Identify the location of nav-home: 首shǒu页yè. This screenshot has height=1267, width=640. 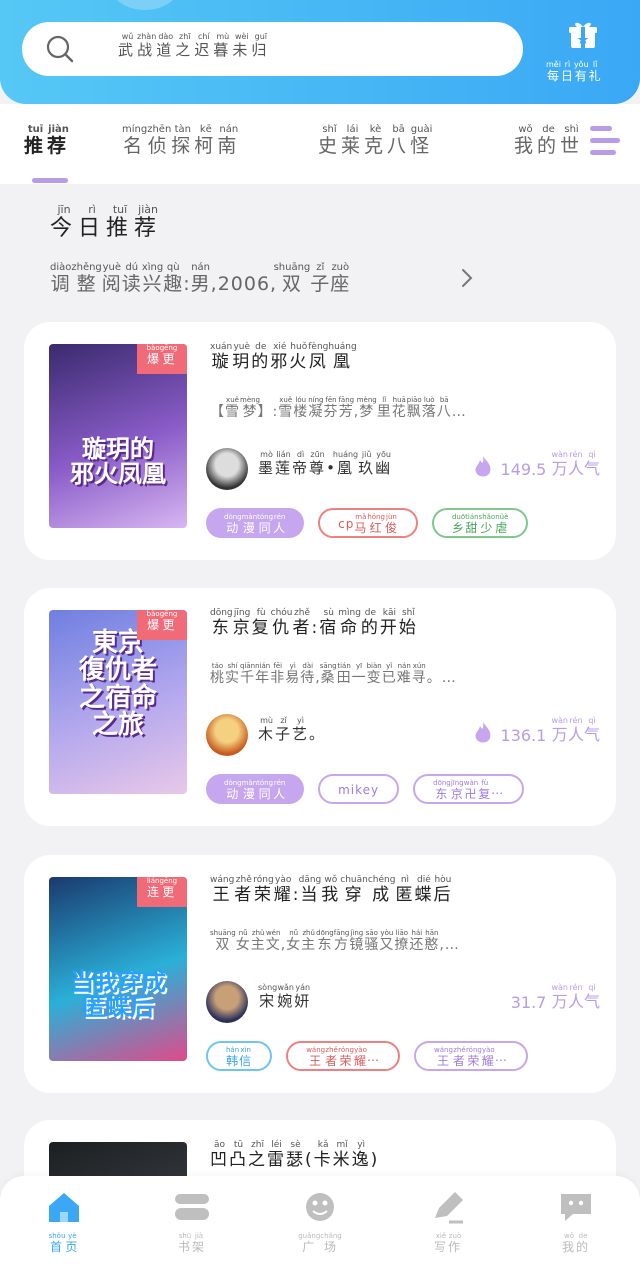
(64, 1222).